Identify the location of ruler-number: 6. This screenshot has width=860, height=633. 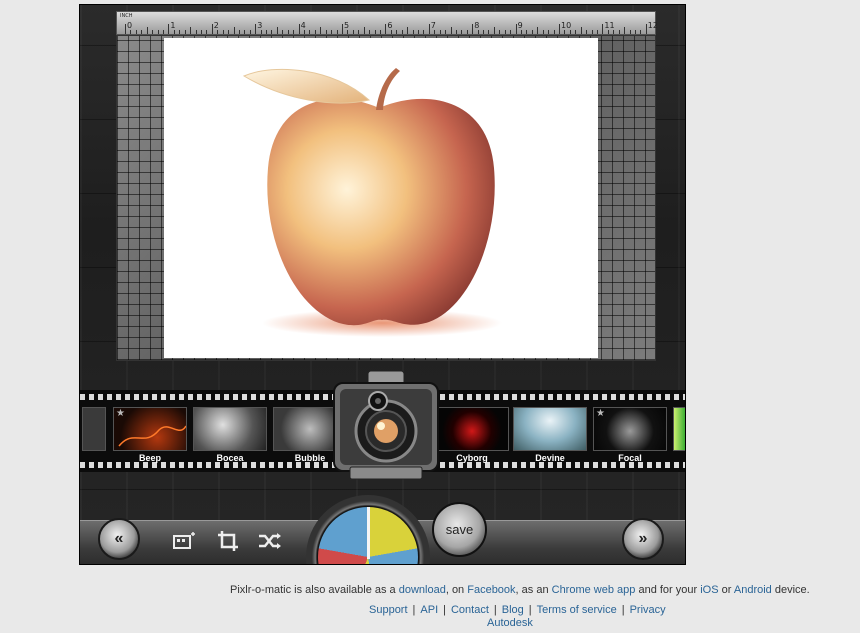
(390, 25).